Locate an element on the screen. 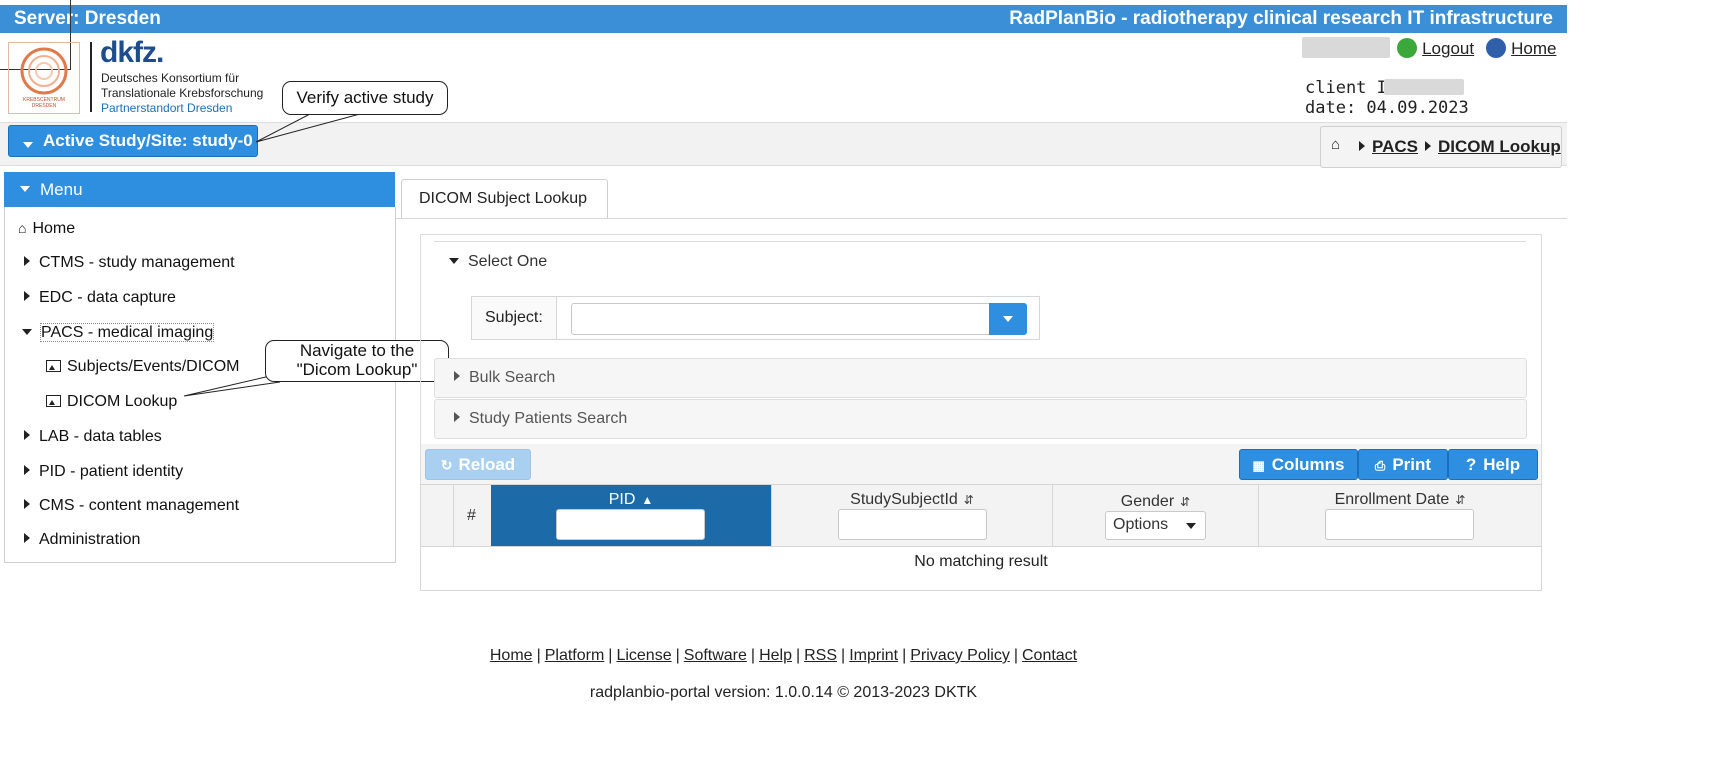  menu-item-label: Administration is located at coordinates (90, 539).